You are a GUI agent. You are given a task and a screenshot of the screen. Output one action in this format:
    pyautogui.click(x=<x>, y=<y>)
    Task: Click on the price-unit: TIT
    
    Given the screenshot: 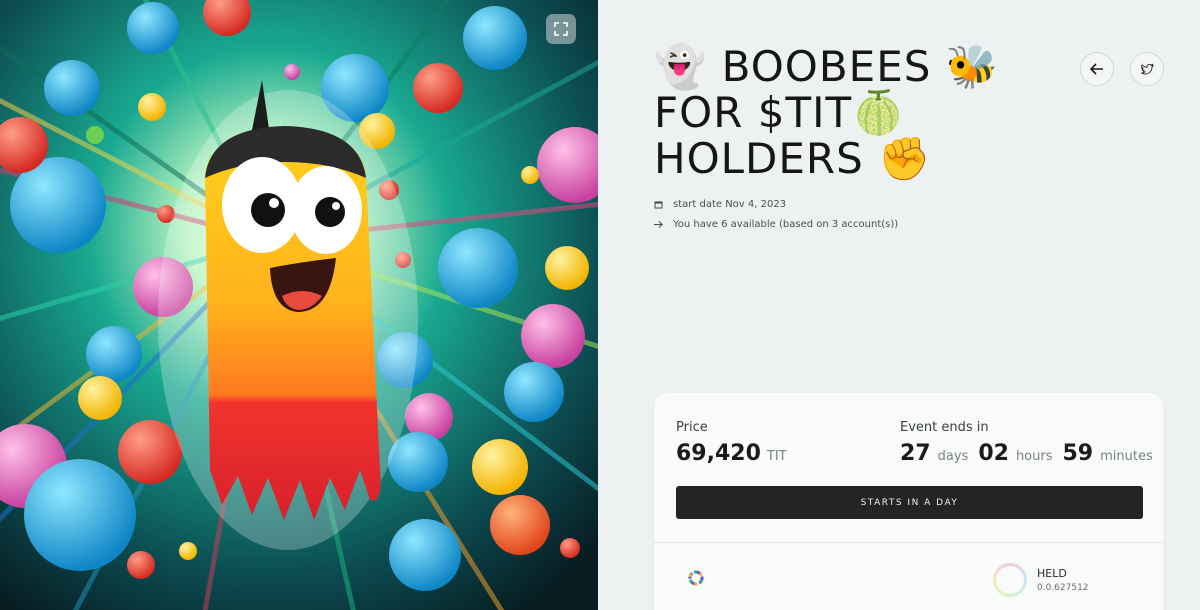 What is the action you would take?
    pyautogui.click(x=776, y=456)
    